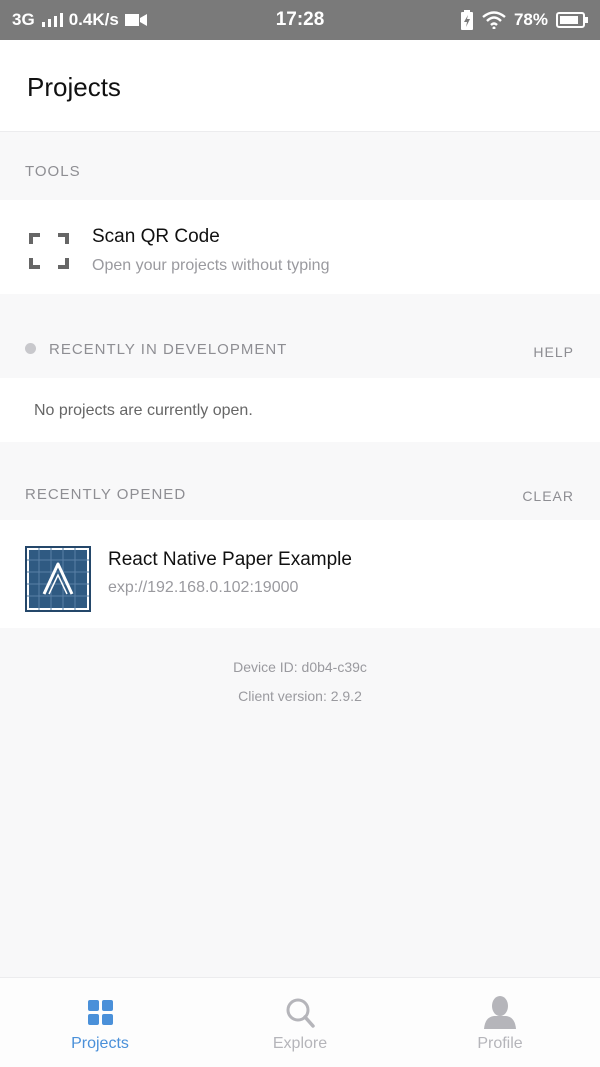 This screenshot has height=1067, width=600. Describe the element at coordinates (530, 19) in the screenshot. I see `battery-percent: 78%` at that location.